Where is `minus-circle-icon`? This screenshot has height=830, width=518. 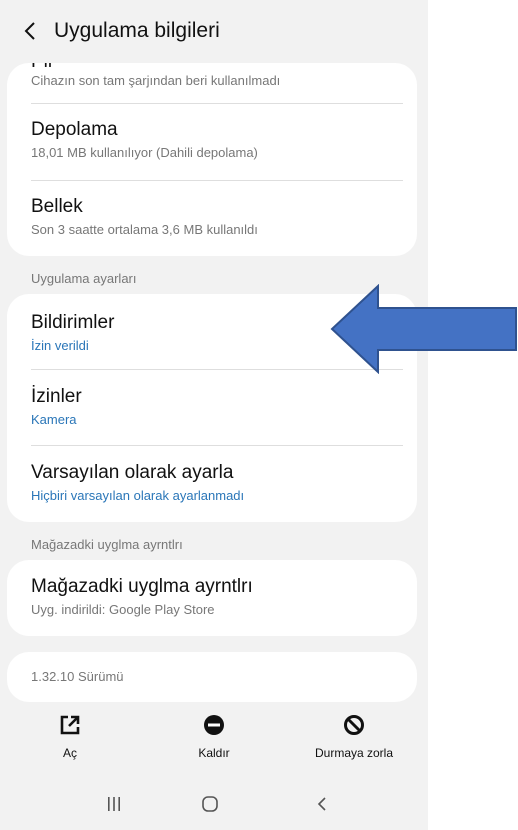
minus-circle-icon is located at coordinates (214, 725).